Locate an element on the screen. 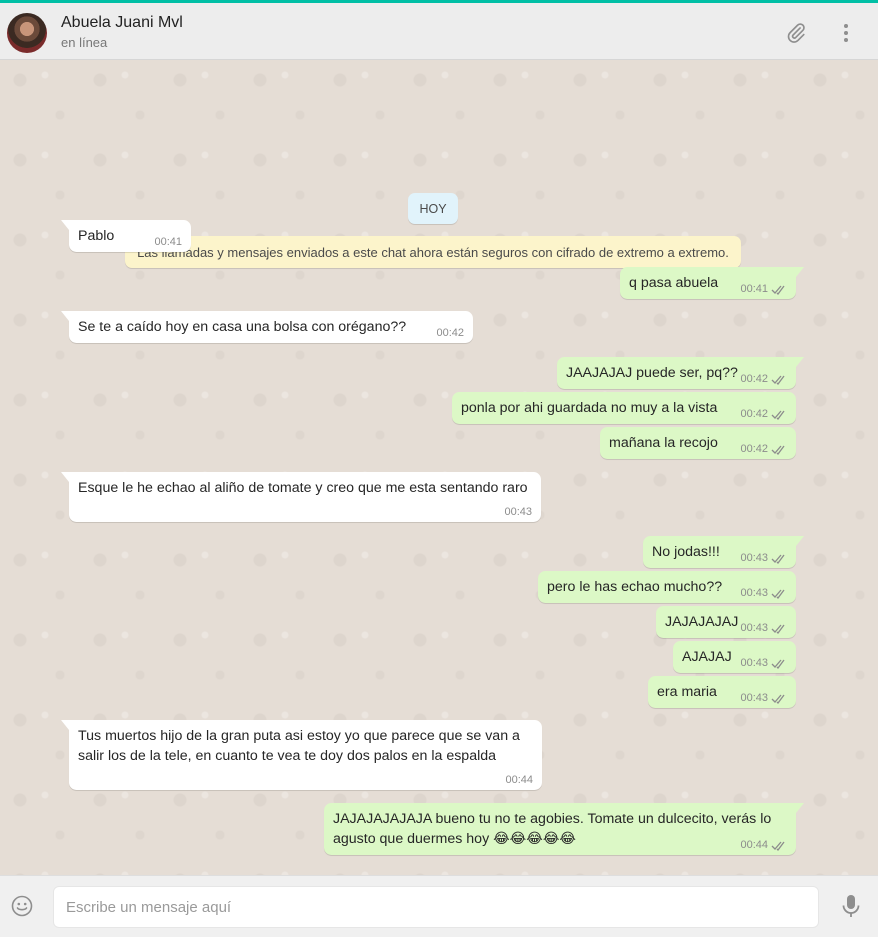 This screenshot has width=878, height=937. message-text: No jodas!!! is located at coordinates (686, 552).